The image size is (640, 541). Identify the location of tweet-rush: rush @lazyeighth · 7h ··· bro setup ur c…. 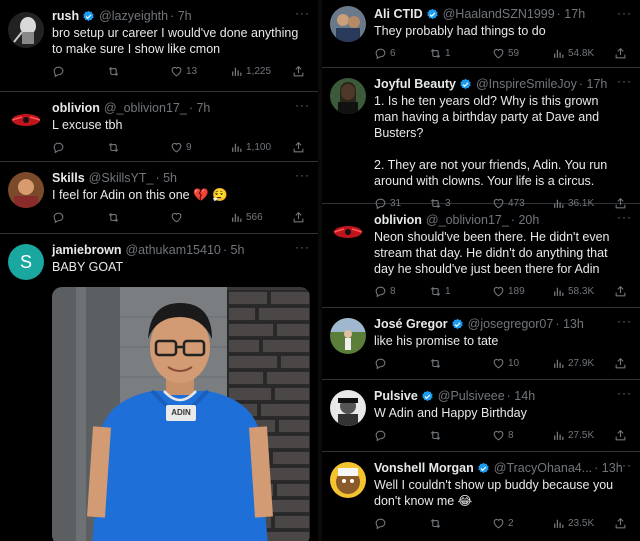
(159, 46).